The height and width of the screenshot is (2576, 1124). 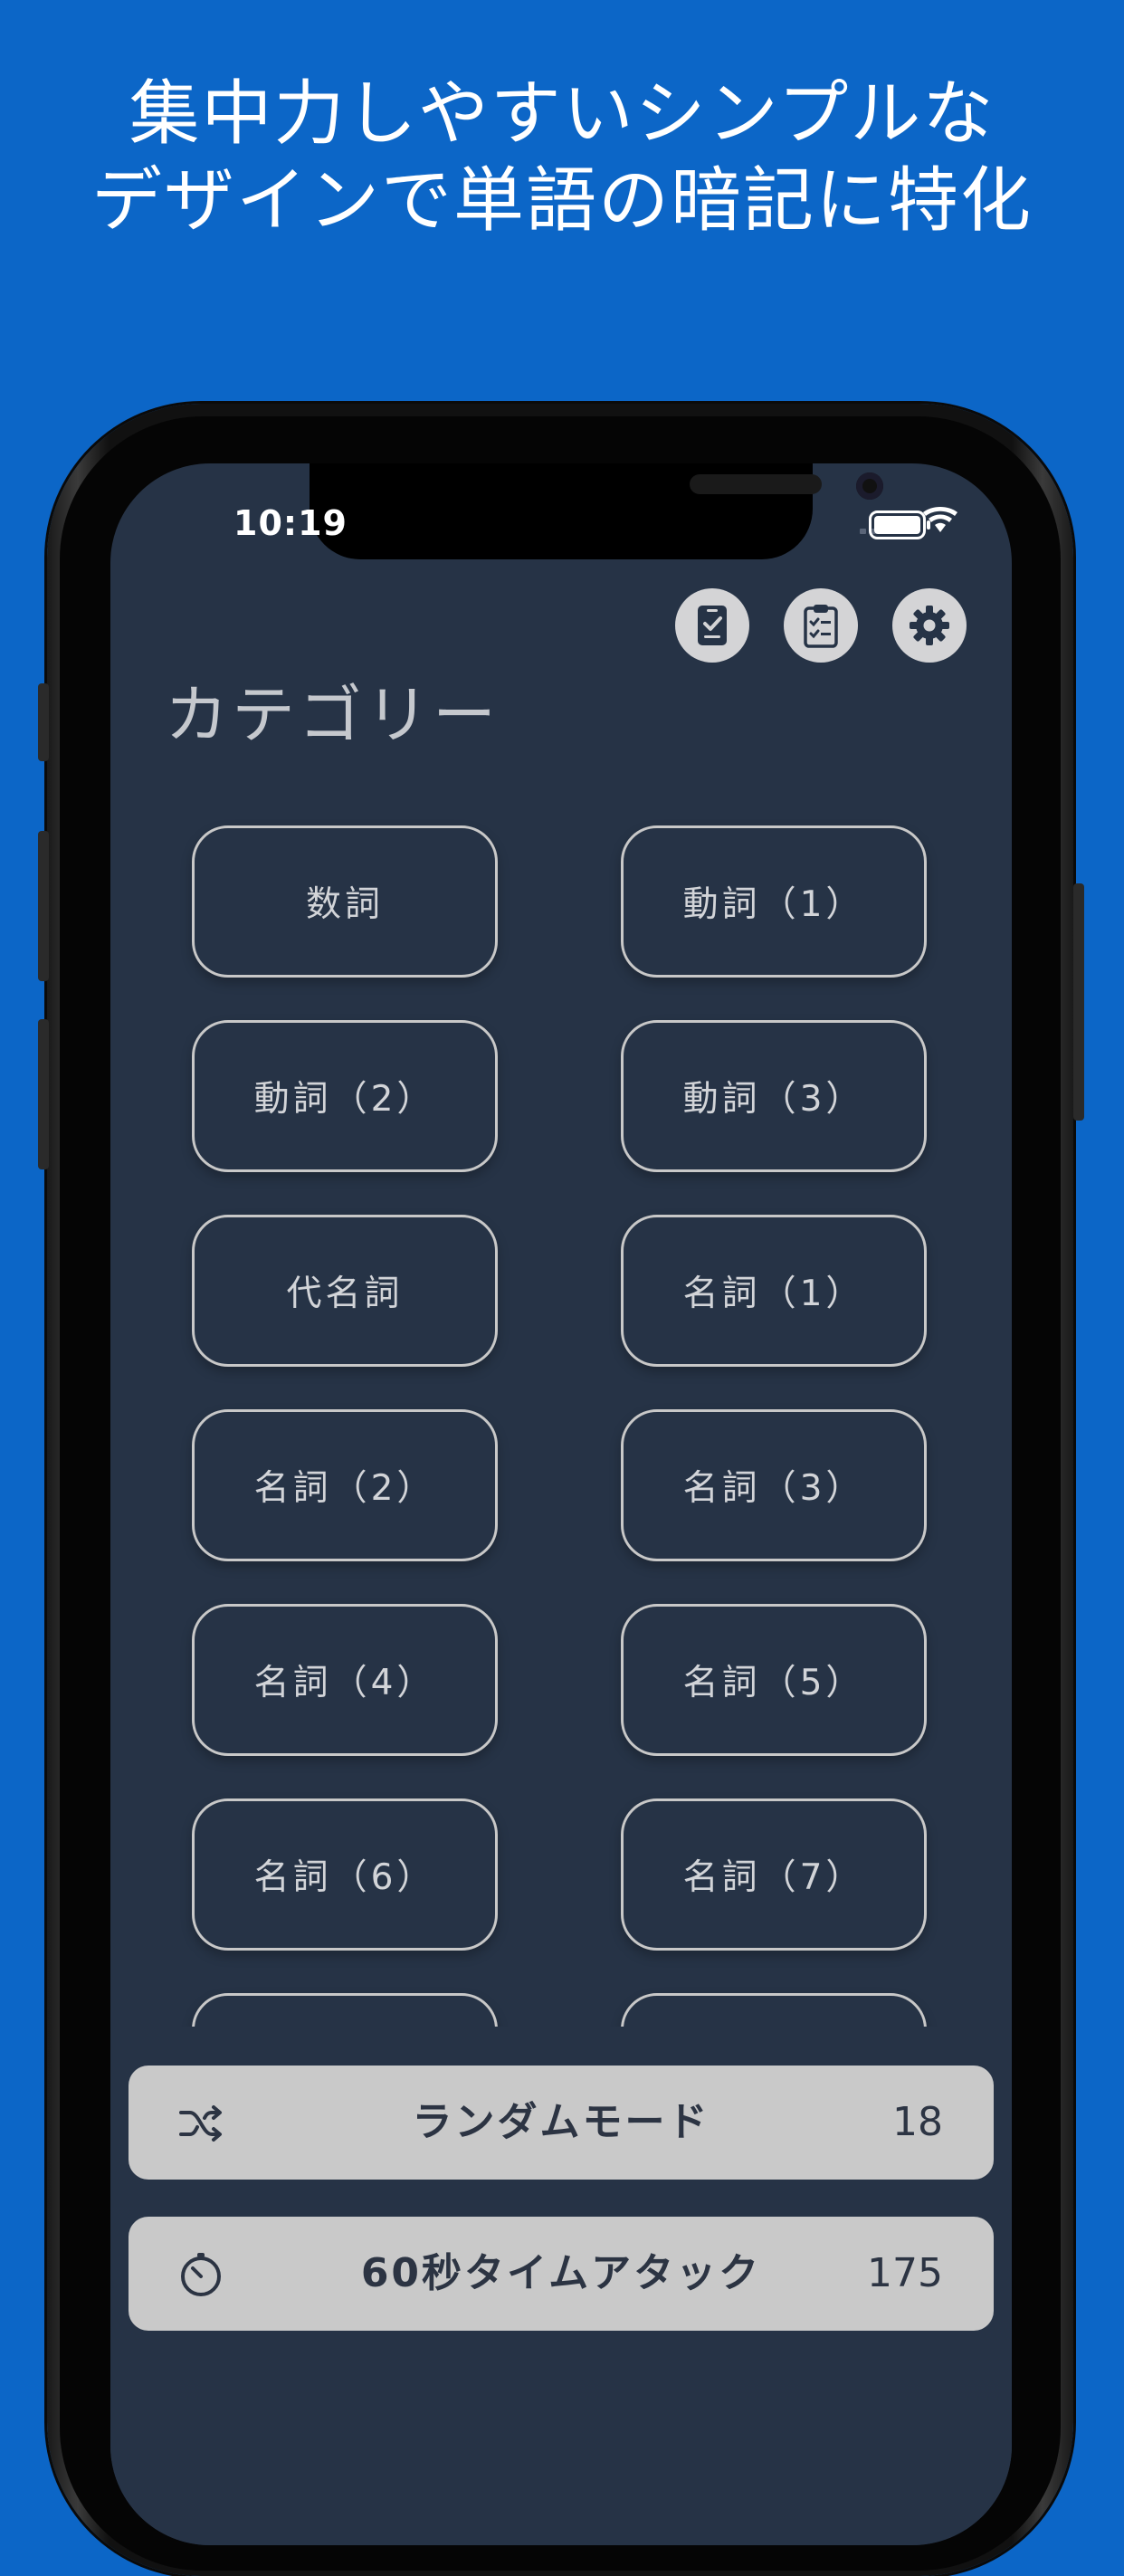 I want to click on random-mode-button: ランダムモード 18, so click(x=562, y=2123).